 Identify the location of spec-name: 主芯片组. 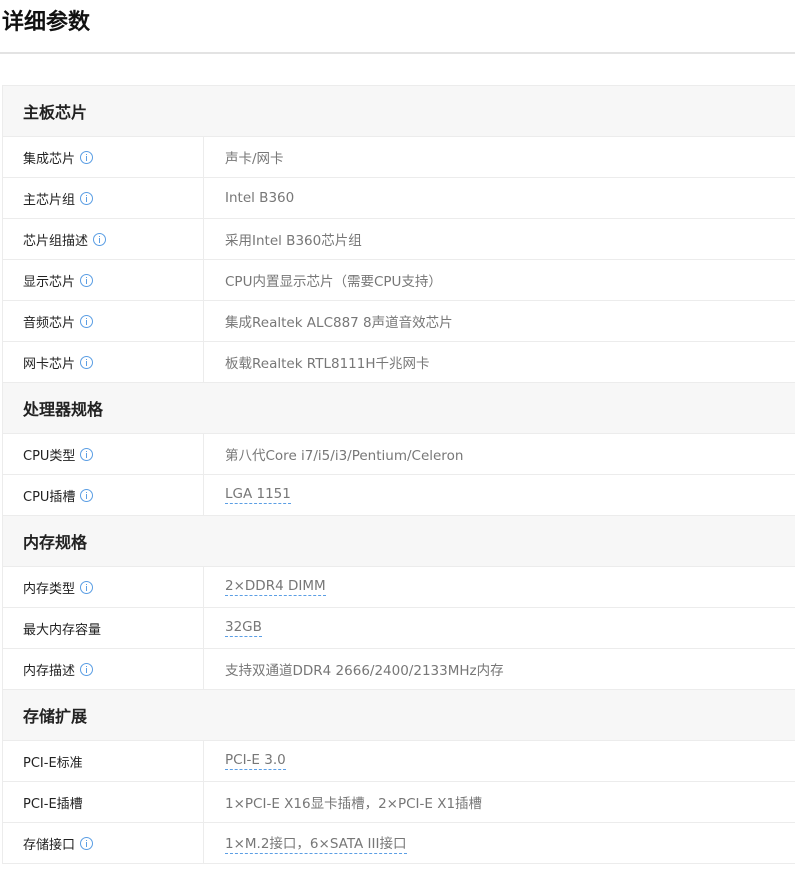
(49, 200).